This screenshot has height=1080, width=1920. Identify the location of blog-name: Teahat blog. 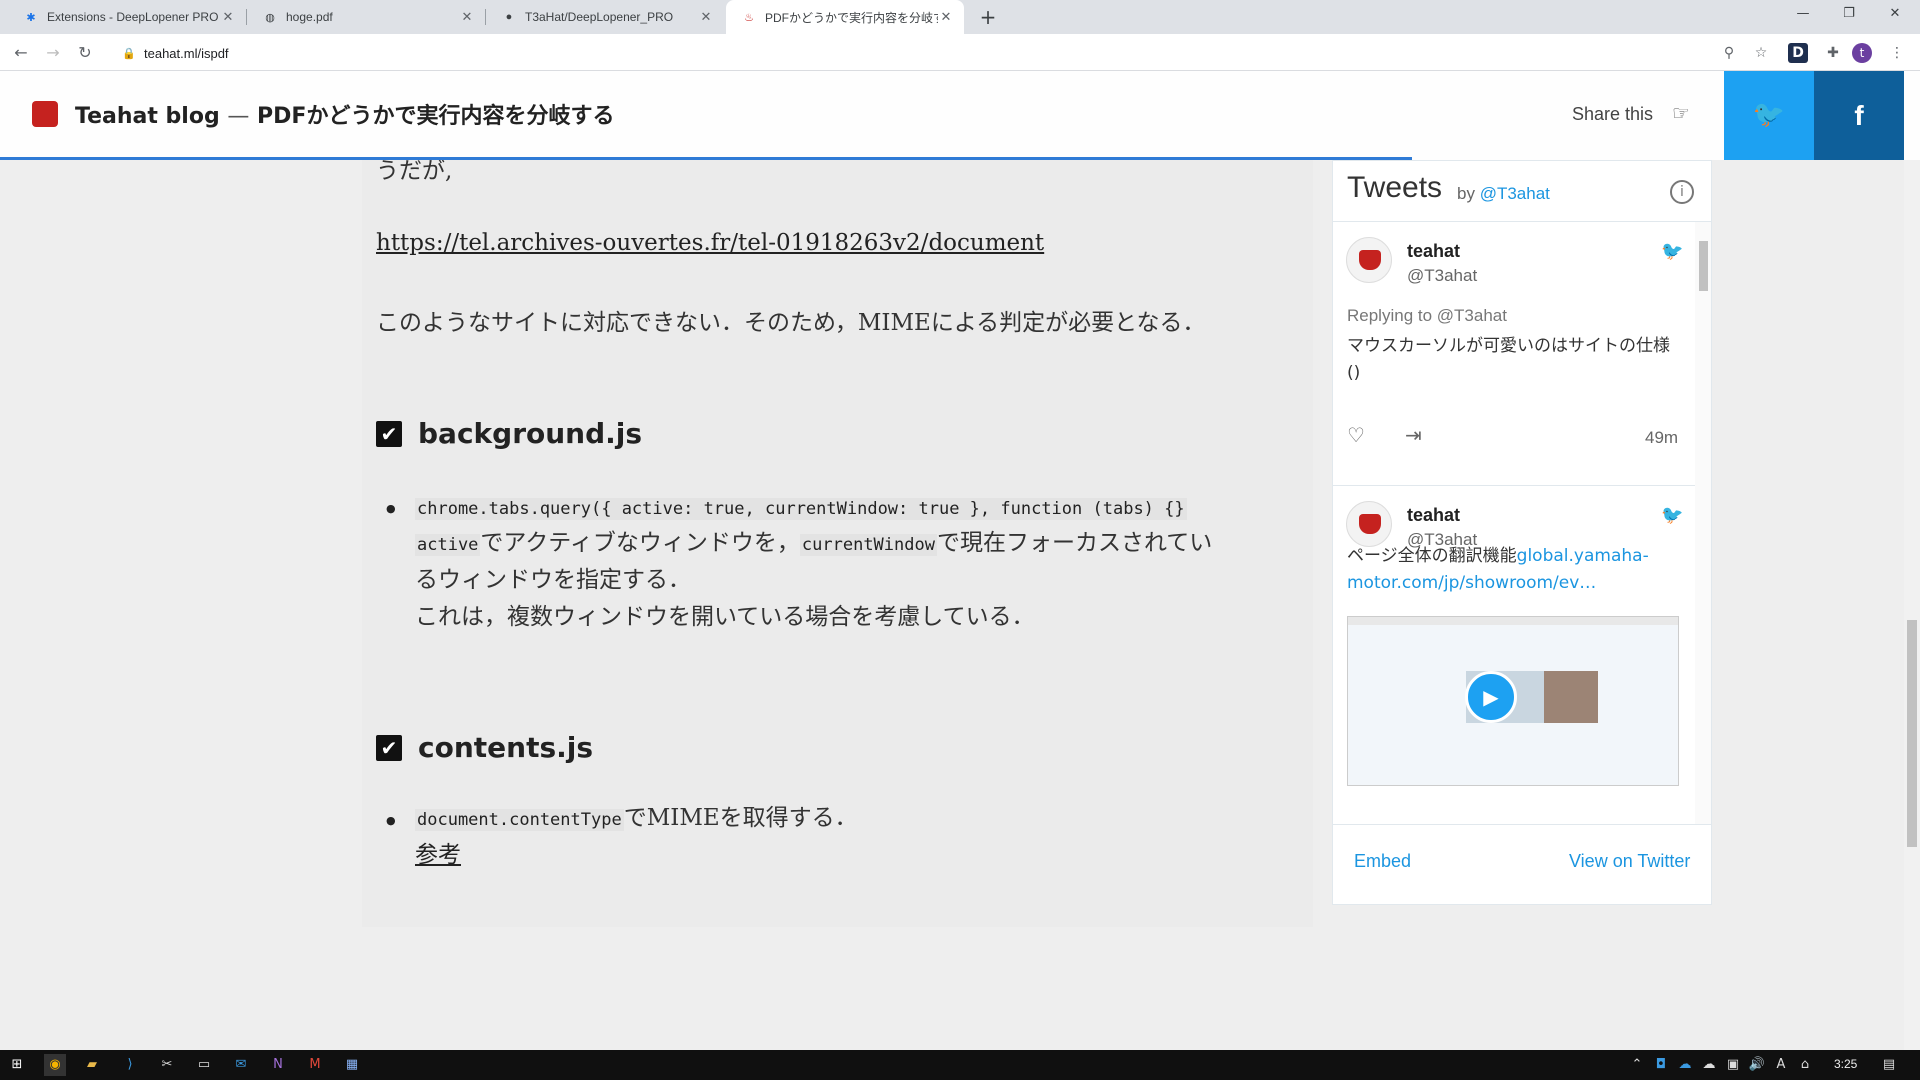
(147, 116).